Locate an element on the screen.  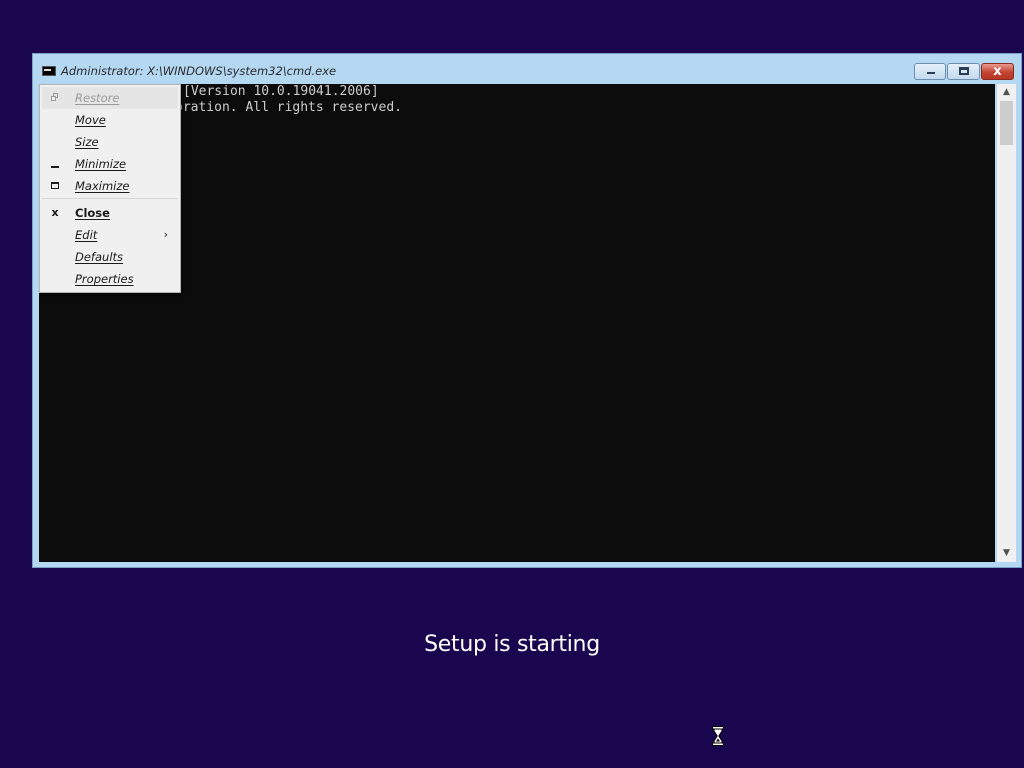
vertical-scrollbar: ▲ ▼ is located at coordinates (1006, 323).